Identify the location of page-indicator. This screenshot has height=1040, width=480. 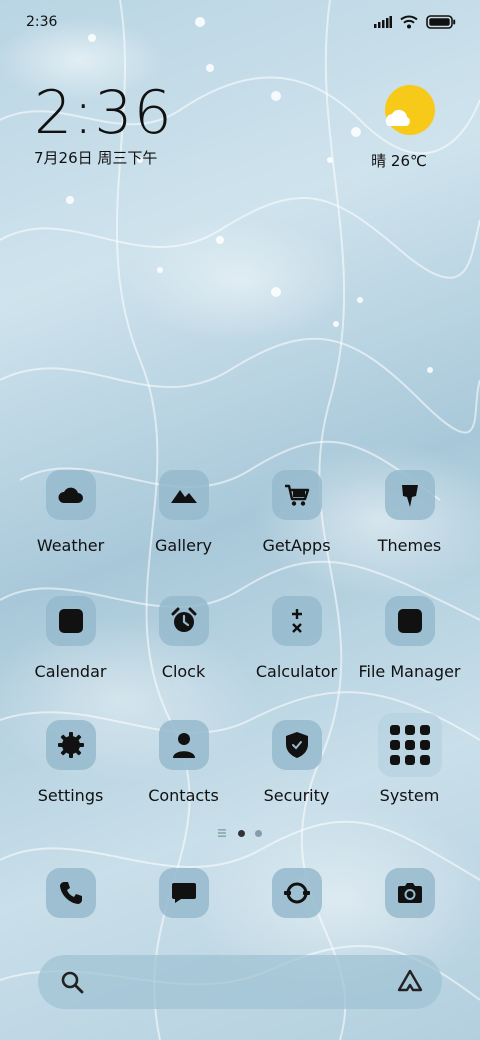
(240, 833).